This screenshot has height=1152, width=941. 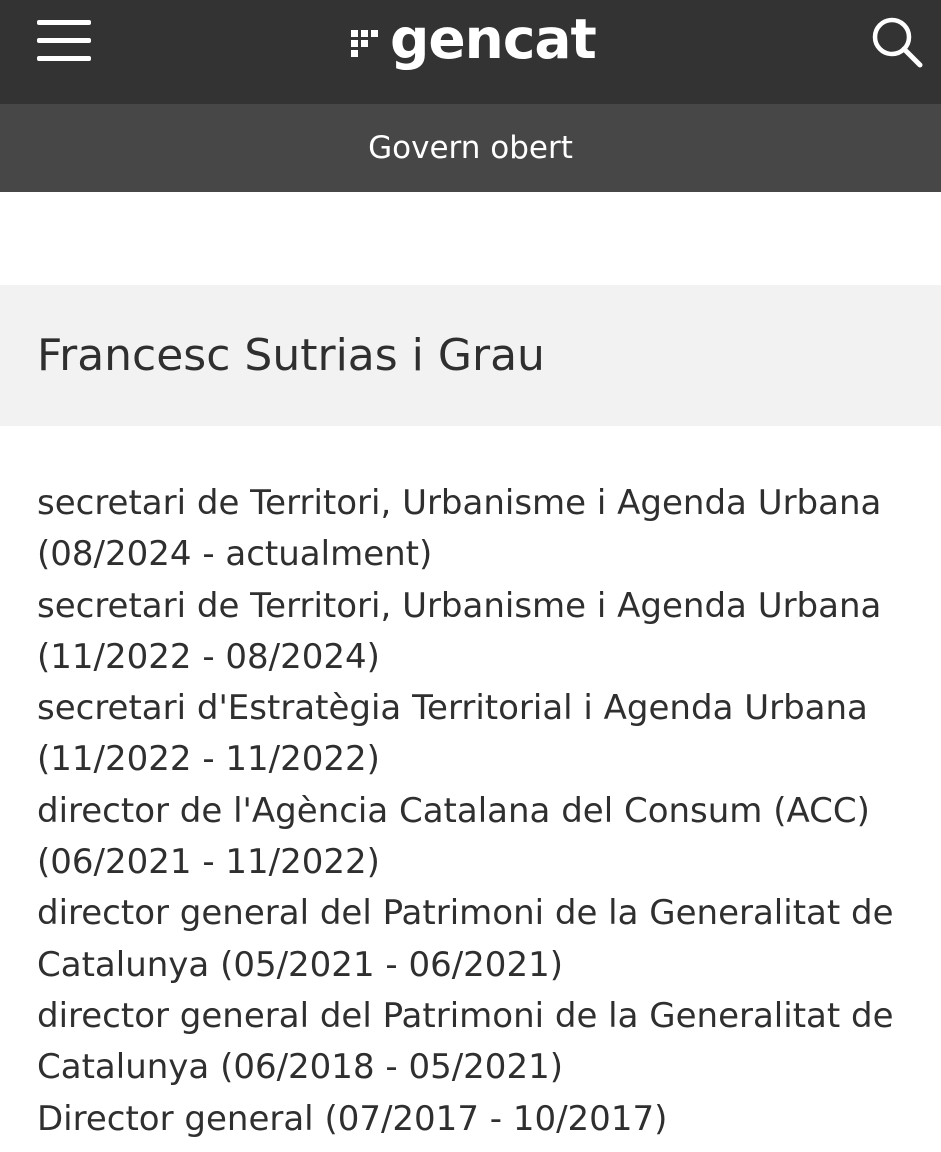 I want to click on person-header: Francesc Sutrias i Grau, so click(x=470, y=355).